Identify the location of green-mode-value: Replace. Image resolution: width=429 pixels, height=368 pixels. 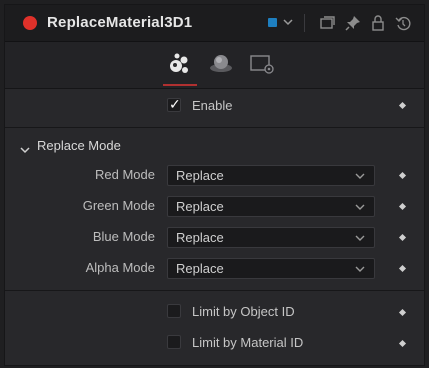
(200, 206).